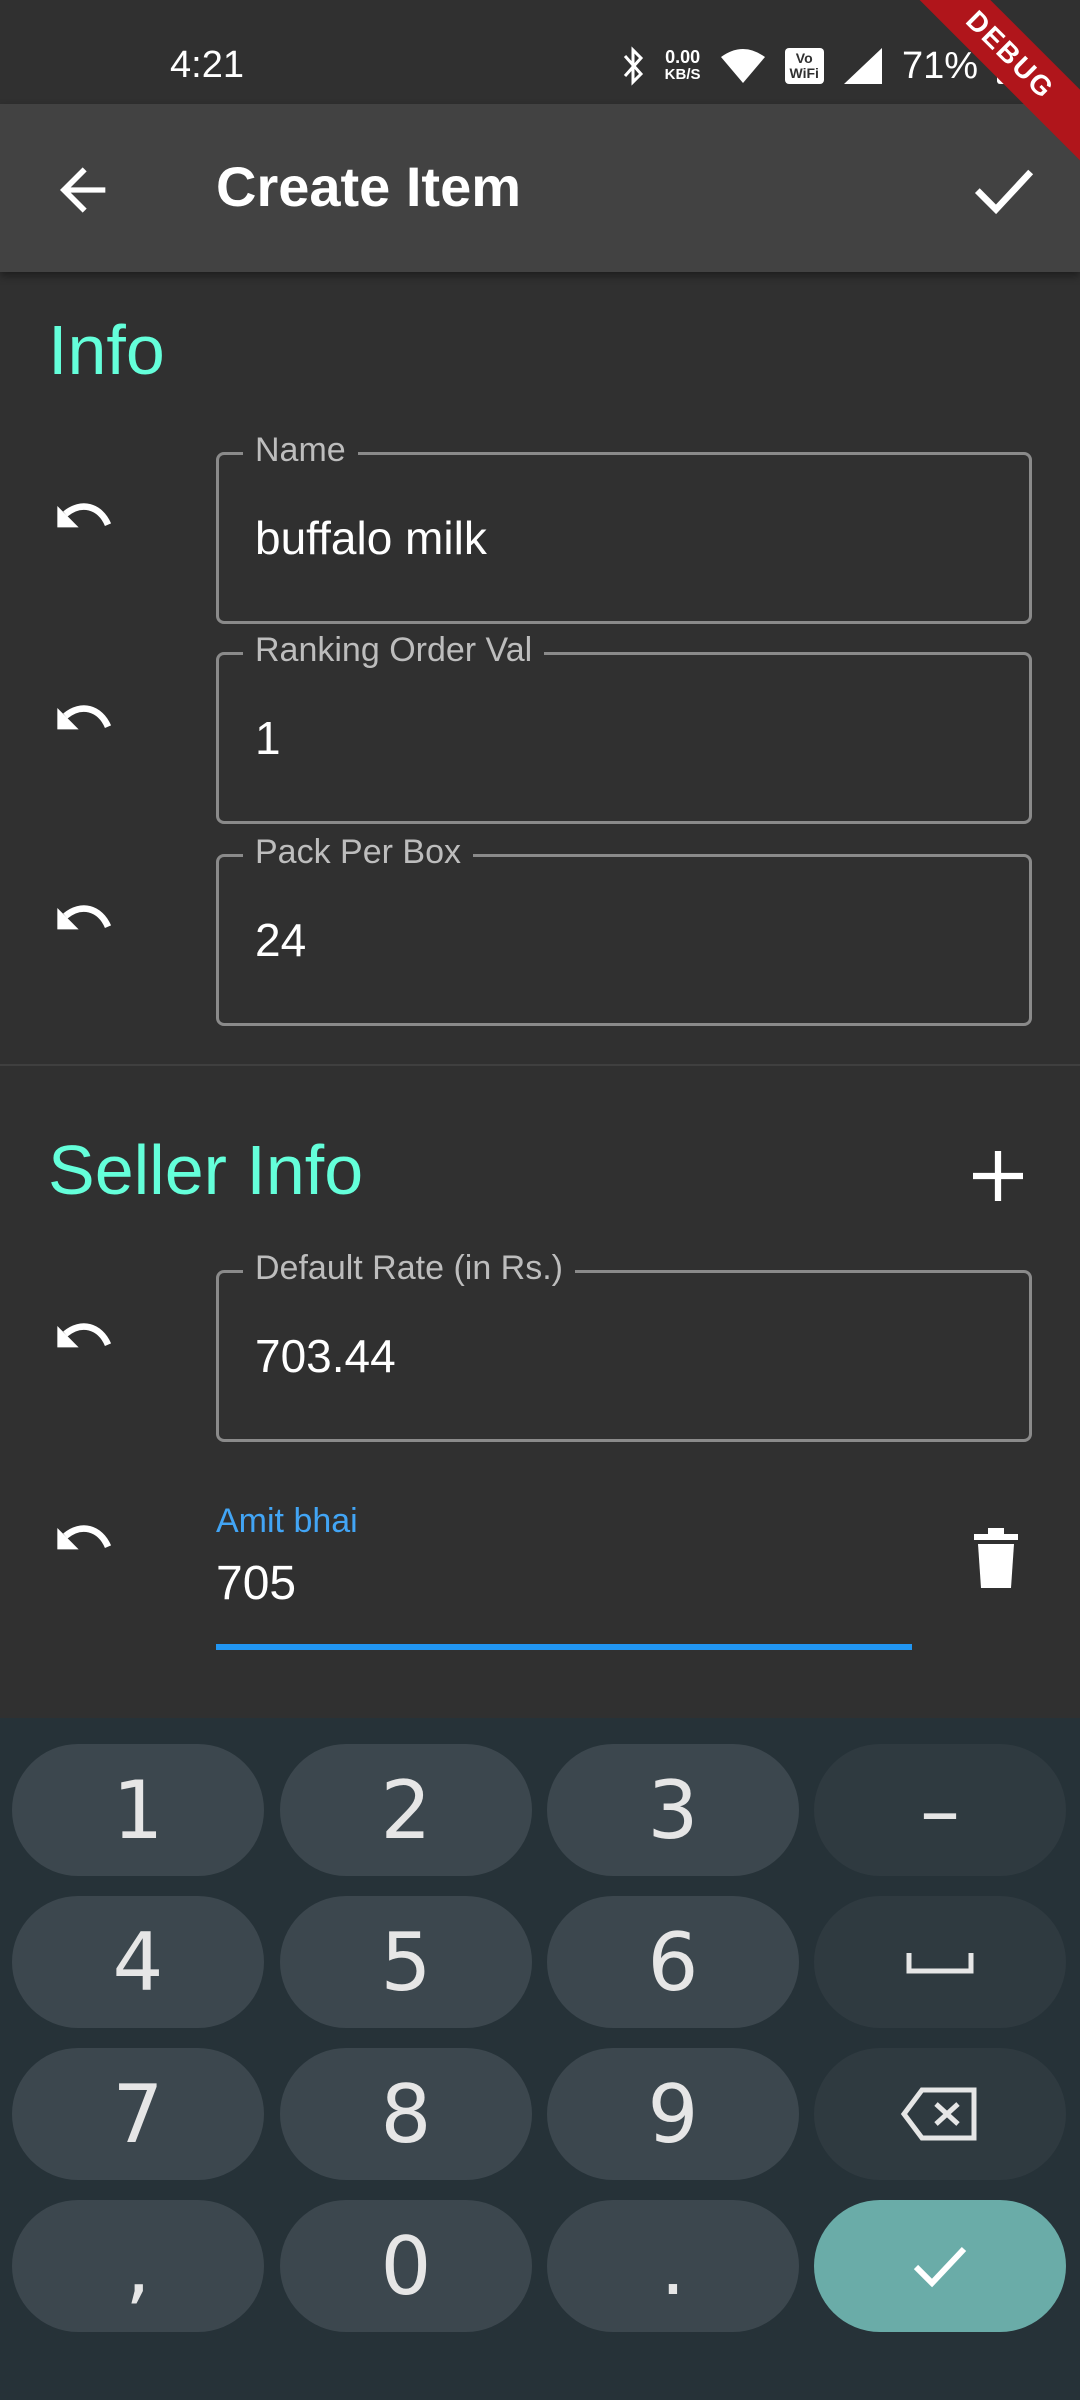 This screenshot has height=2400, width=1080. What do you see at coordinates (862, 66) in the screenshot?
I see `signal-icon` at bounding box center [862, 66].